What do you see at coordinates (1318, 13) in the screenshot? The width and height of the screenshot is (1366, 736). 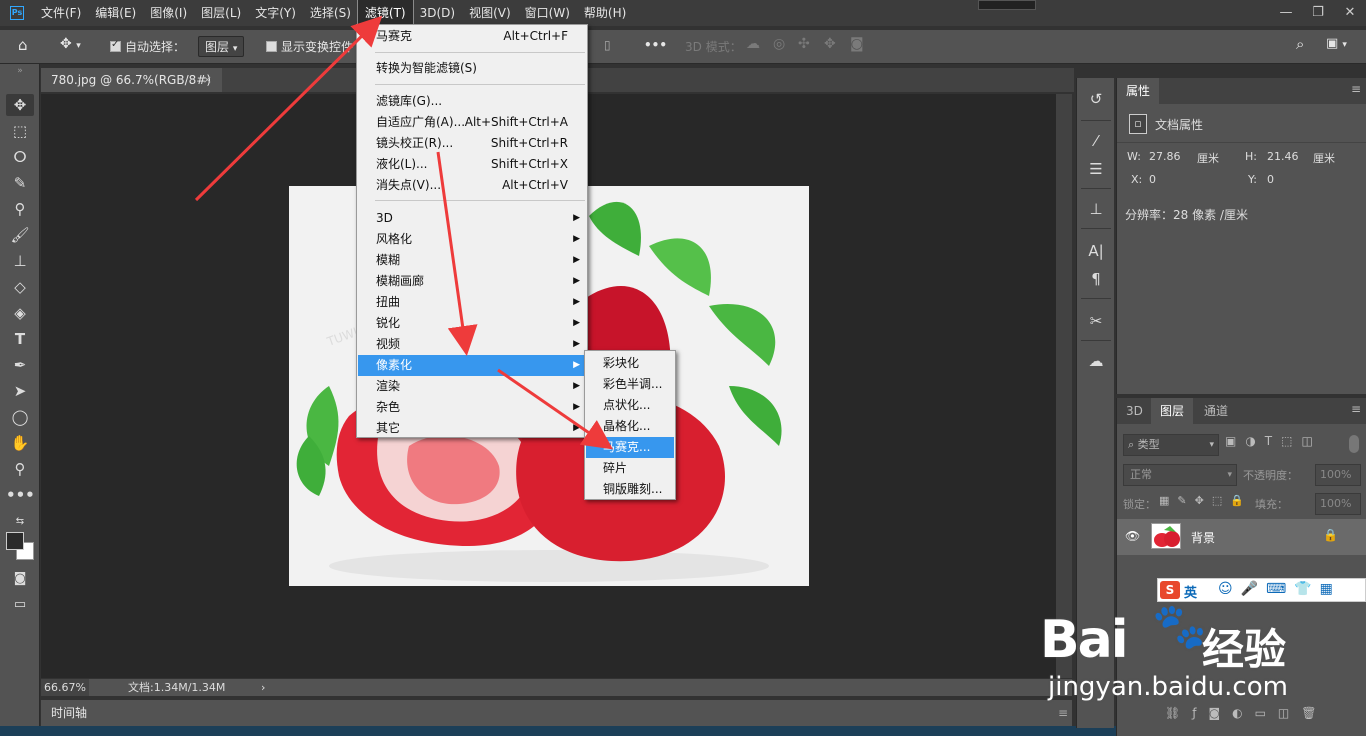 I see `restore-button: ❐` at bounding box center [1318, 13].